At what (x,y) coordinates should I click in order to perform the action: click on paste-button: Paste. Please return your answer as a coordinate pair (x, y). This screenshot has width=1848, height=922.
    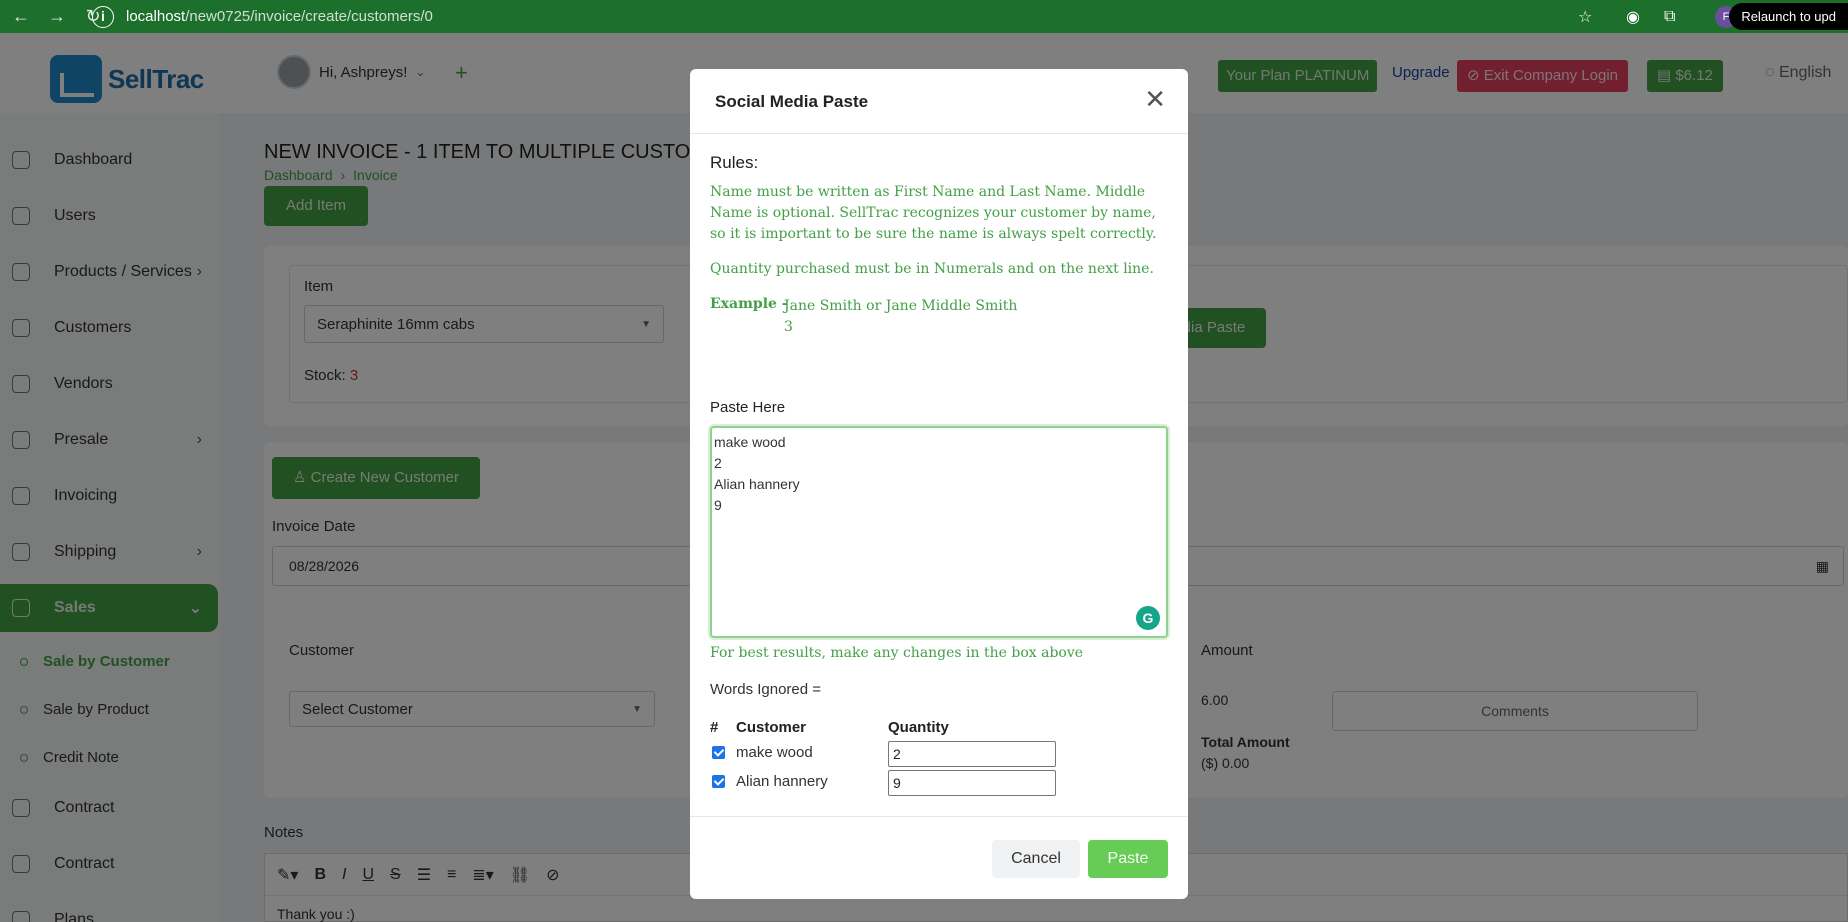
    Looking at the image, I should click on (1128, 859).